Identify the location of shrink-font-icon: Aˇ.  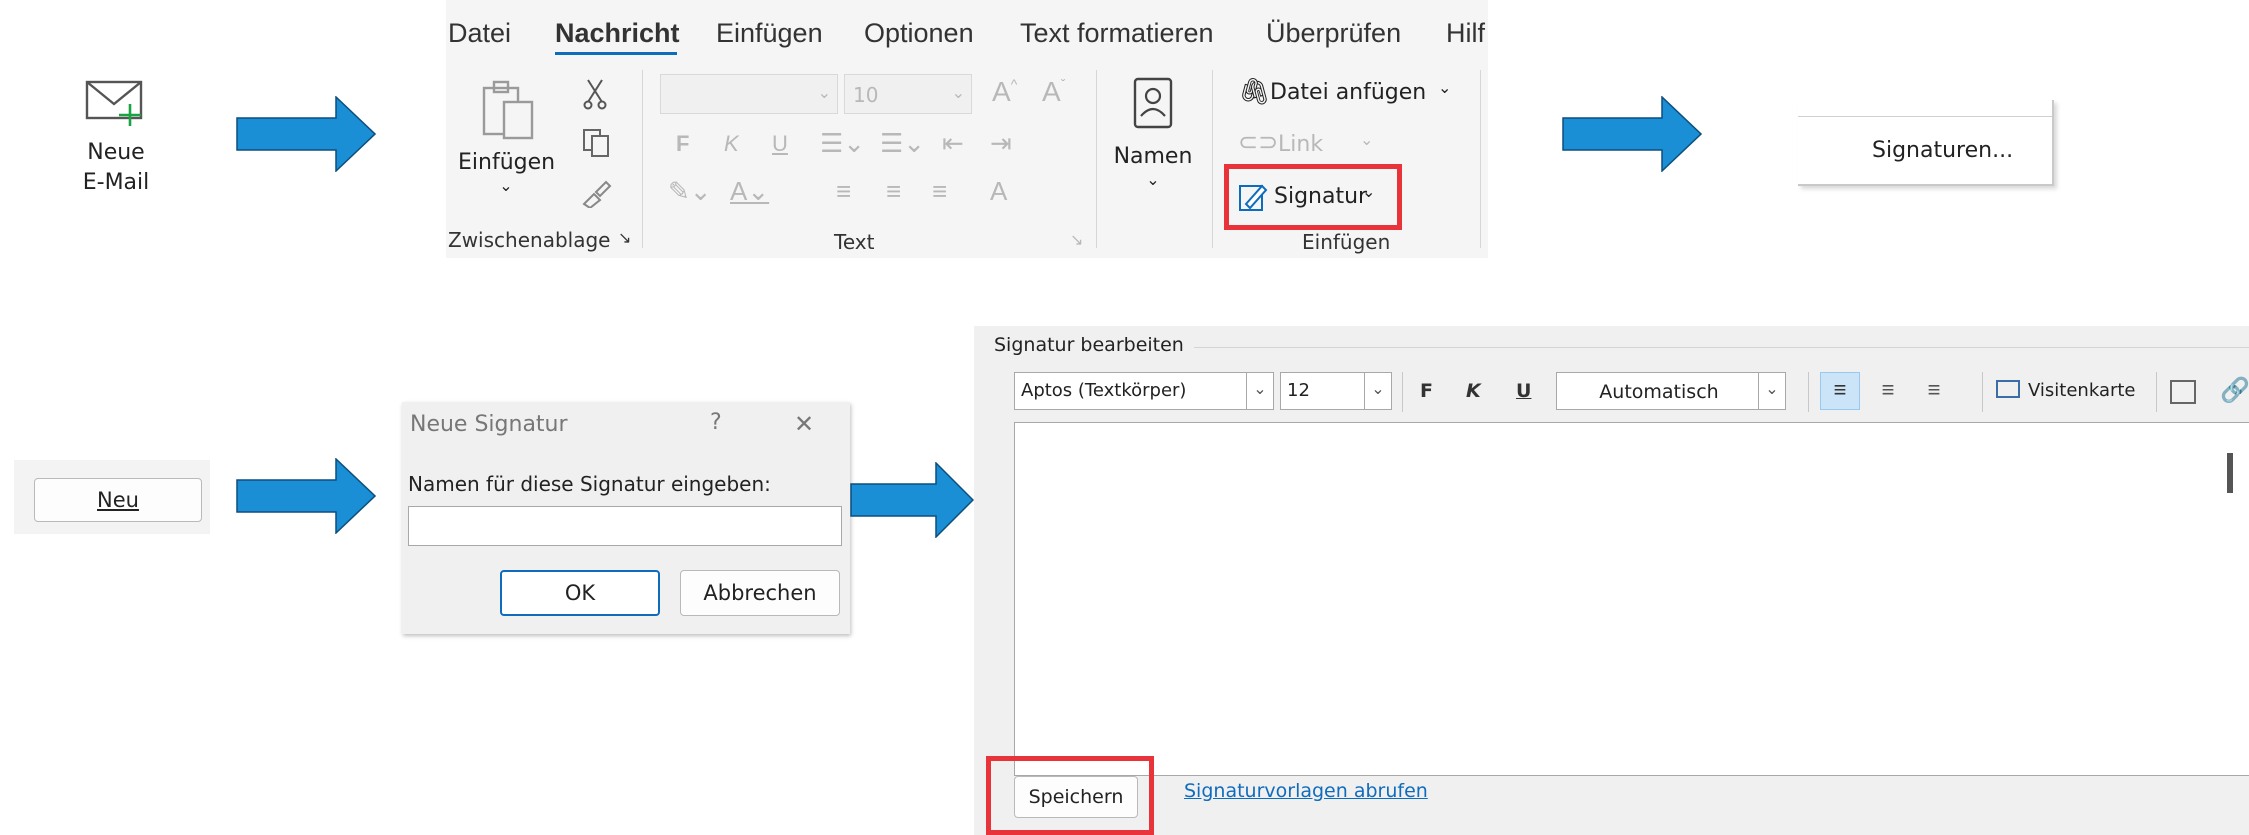
(1054, 91).